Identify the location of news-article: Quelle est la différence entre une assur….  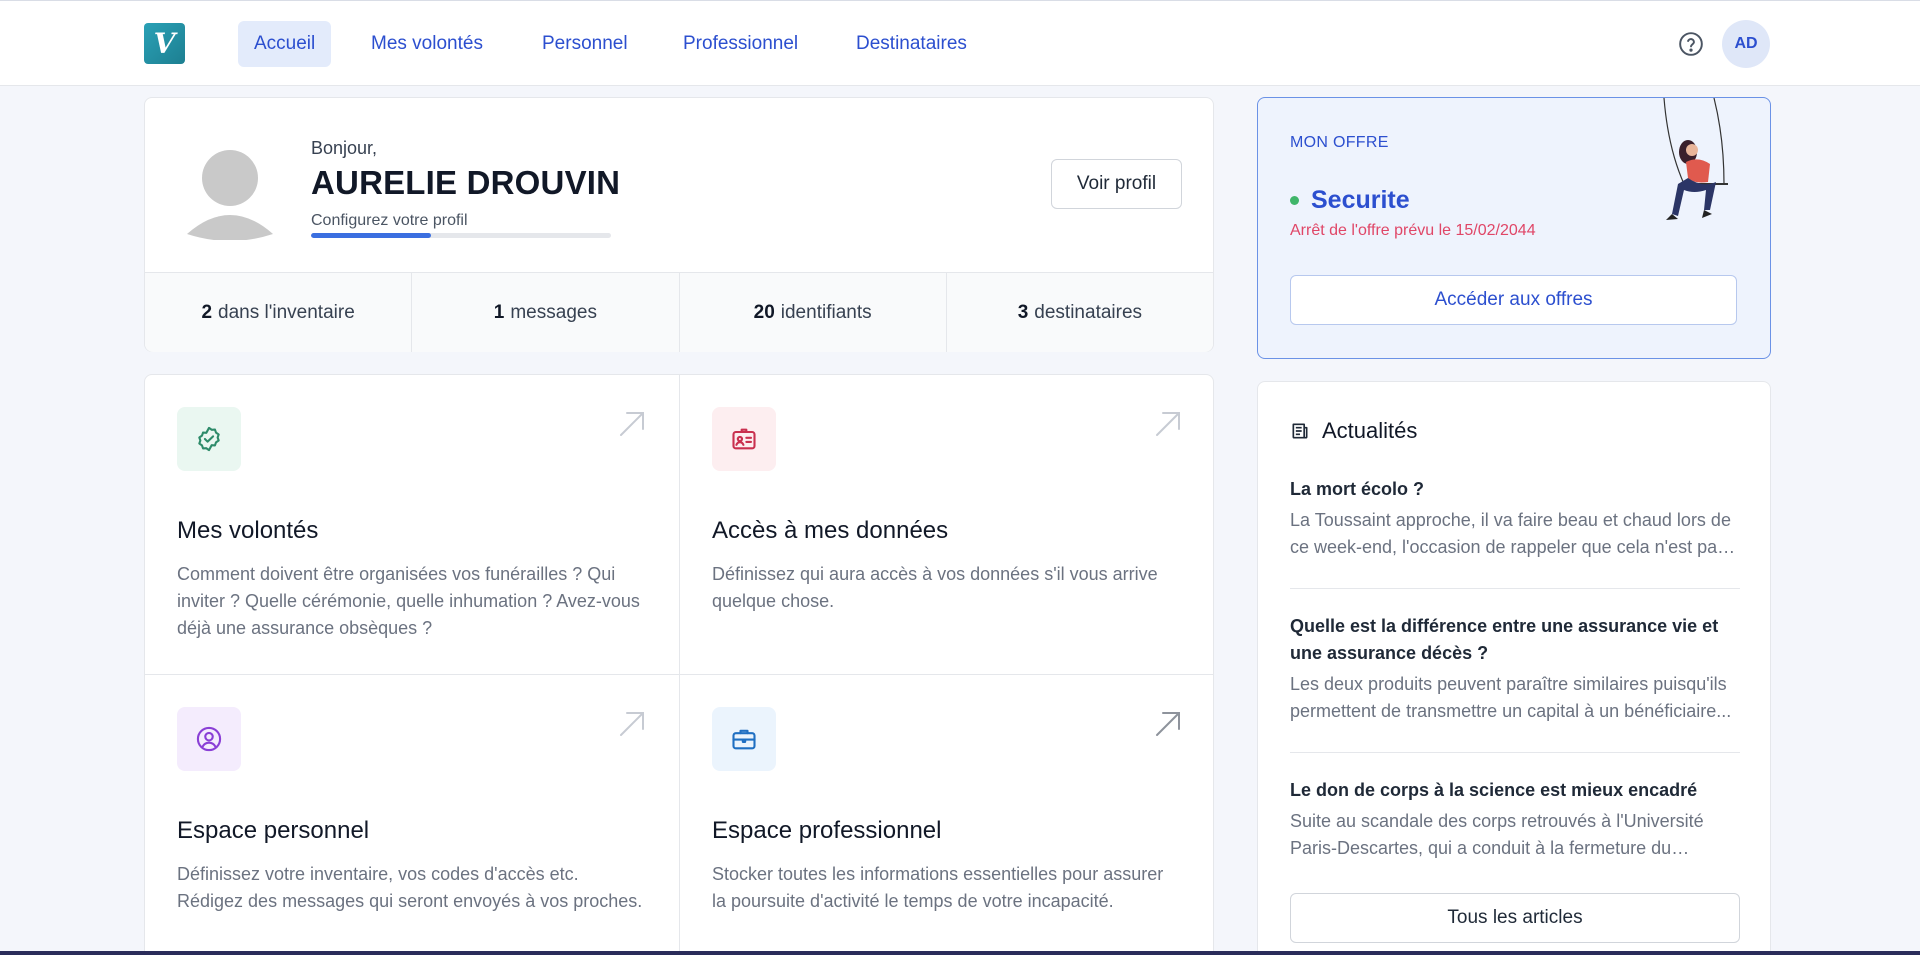
(1515, 669).